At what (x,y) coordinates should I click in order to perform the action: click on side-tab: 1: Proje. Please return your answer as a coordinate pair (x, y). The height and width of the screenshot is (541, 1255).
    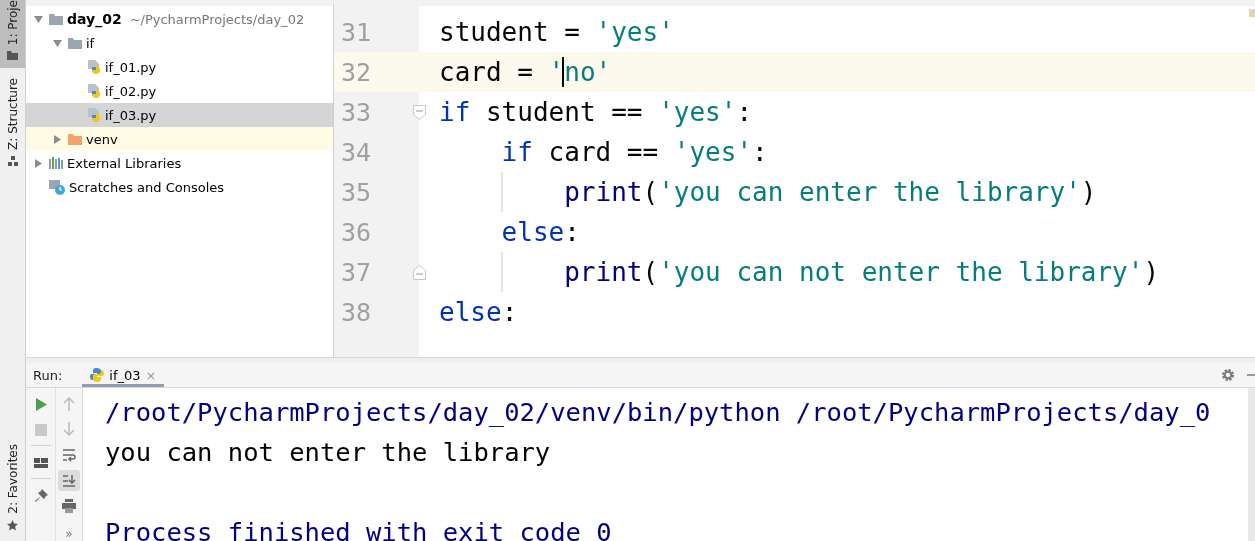
    Looking at the image, I should click on (12, 34).